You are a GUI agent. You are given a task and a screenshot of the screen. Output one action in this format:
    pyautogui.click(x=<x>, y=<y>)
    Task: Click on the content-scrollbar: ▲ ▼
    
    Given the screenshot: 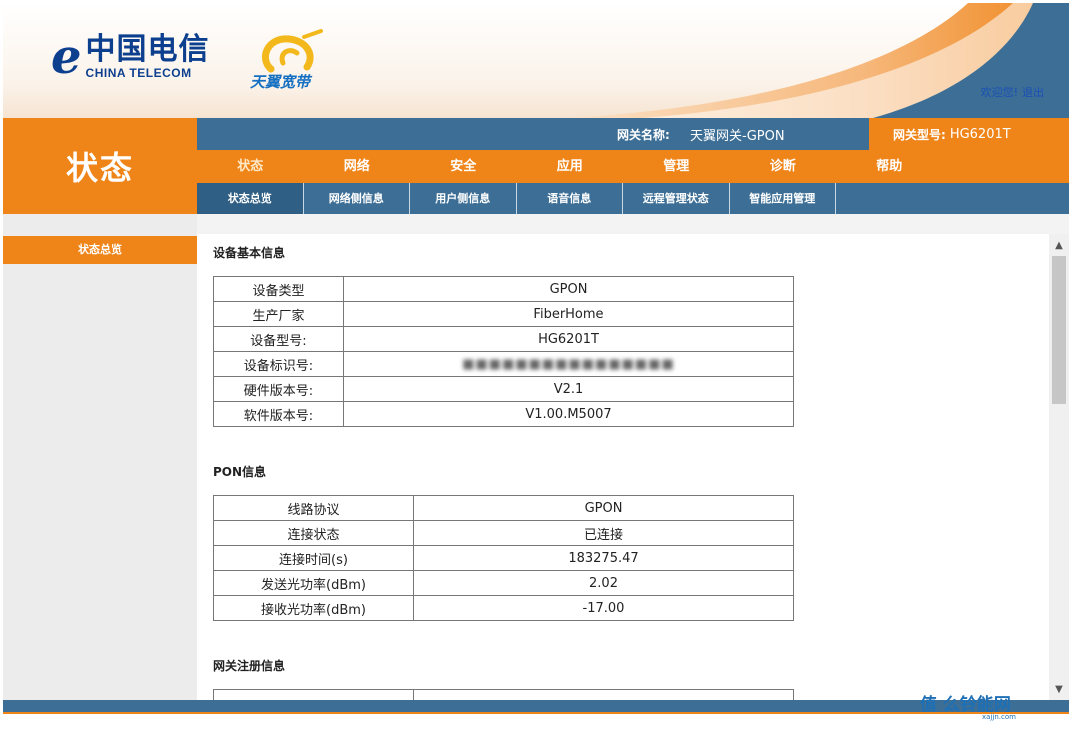 What is the action you would take?
    pyautogui.click(x=1059, y=467)
    